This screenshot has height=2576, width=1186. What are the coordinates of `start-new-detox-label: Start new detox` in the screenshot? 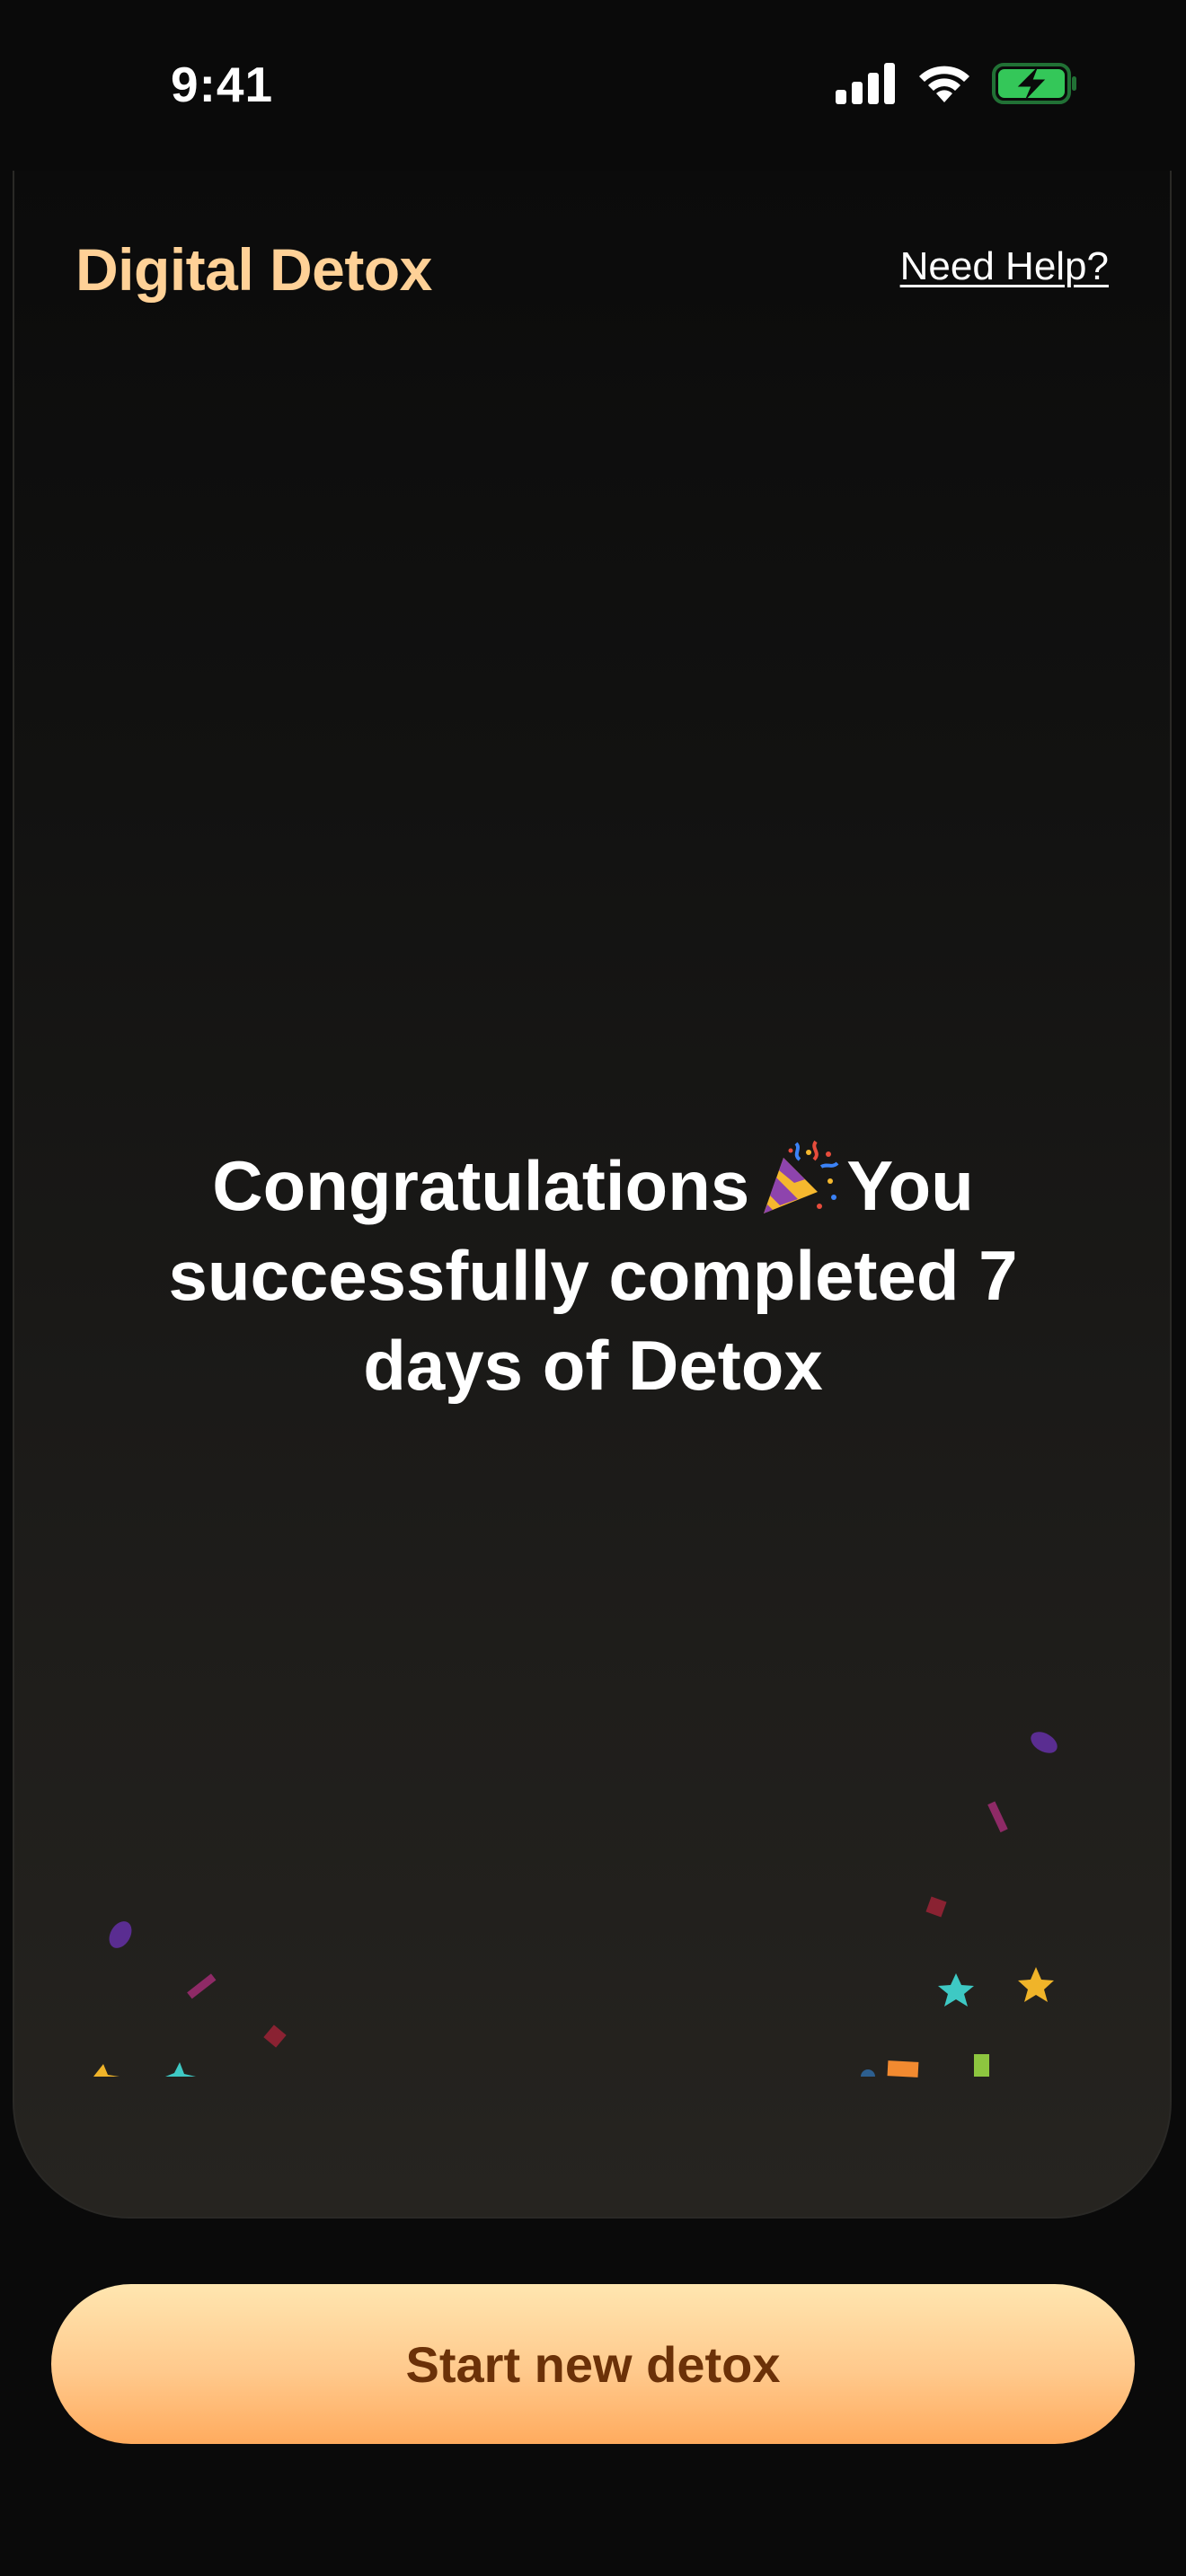 It's located at (593, 2364).